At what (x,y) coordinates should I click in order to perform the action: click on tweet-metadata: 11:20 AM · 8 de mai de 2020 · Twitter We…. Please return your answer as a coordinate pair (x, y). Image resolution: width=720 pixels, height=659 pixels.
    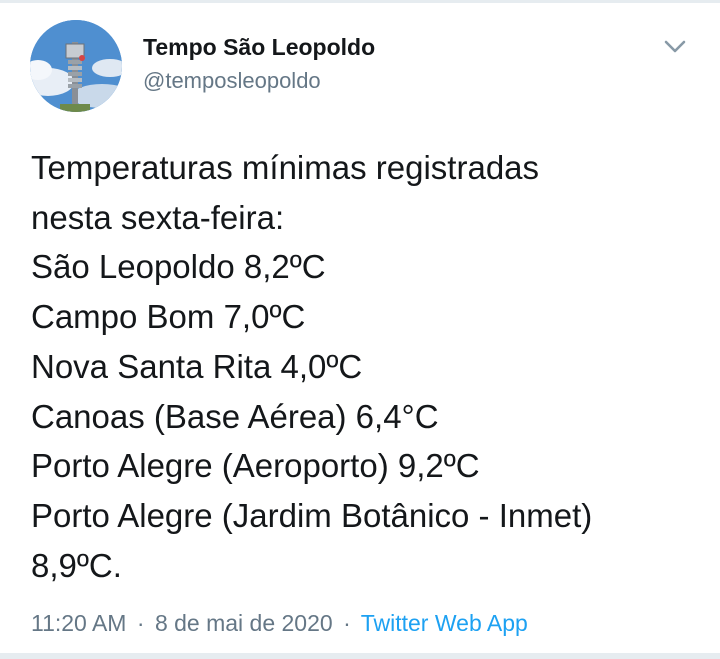
    Looking at the image, I should click on (279, 623).